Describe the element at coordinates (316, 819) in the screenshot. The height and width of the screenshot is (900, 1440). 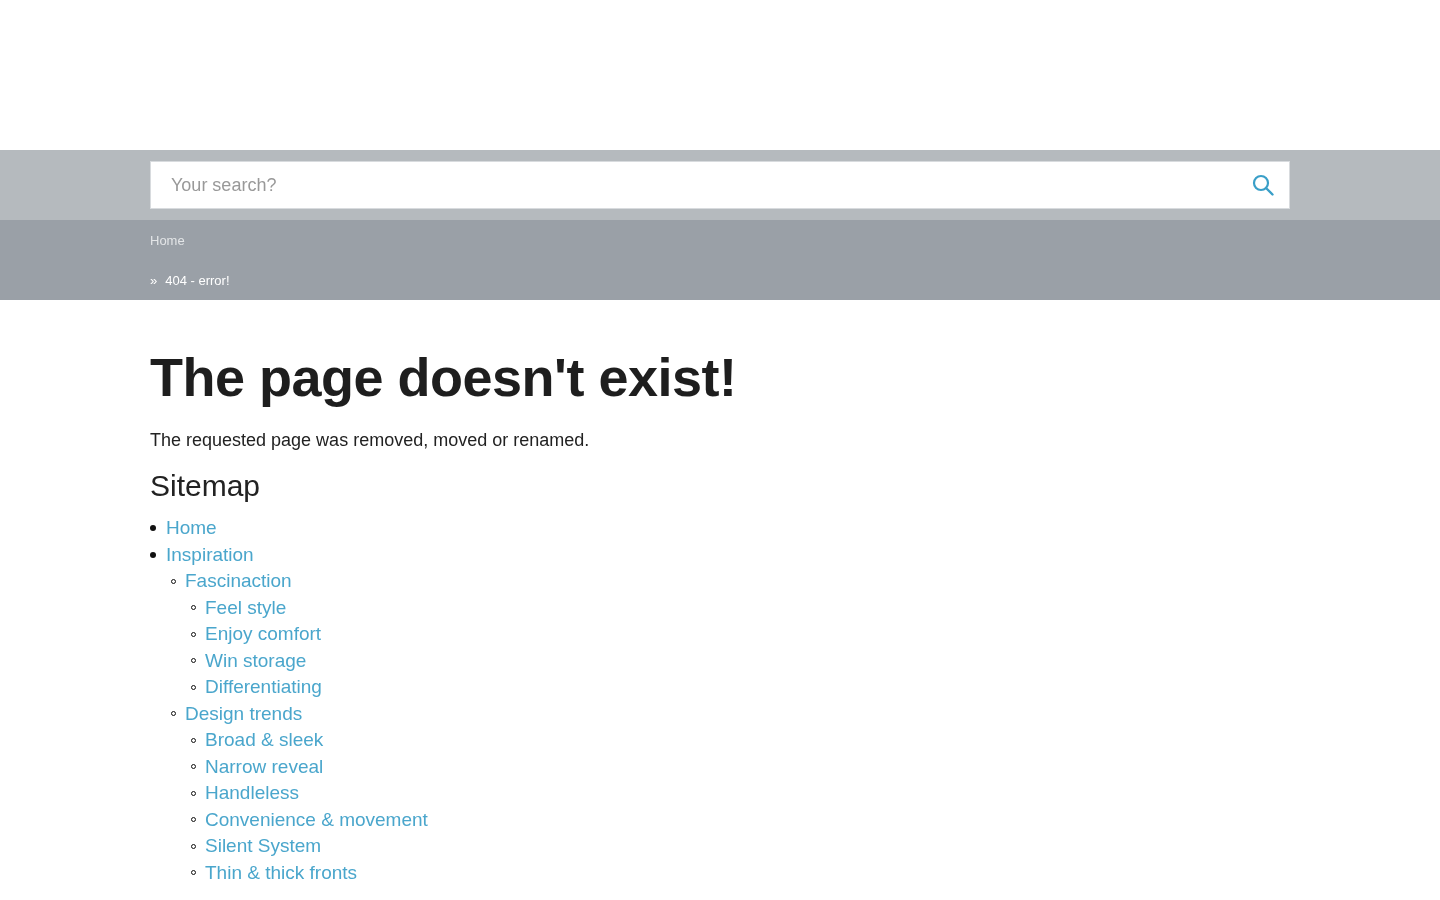
I see `sitemap-link: Convenience & movement` at that location.